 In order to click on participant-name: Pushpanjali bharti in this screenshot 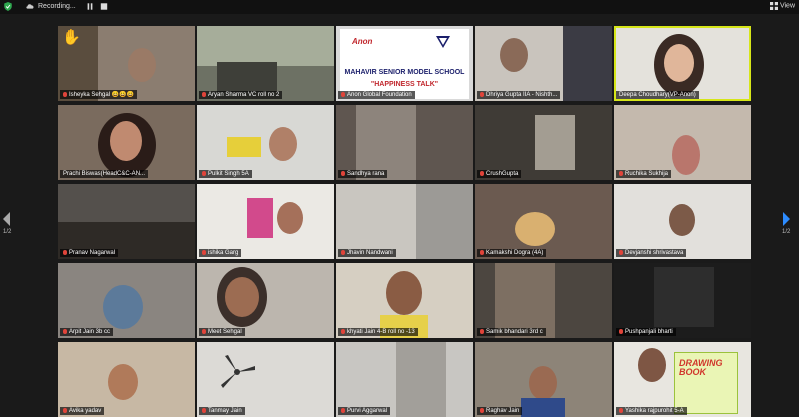, I will do `click(646, 332)`.